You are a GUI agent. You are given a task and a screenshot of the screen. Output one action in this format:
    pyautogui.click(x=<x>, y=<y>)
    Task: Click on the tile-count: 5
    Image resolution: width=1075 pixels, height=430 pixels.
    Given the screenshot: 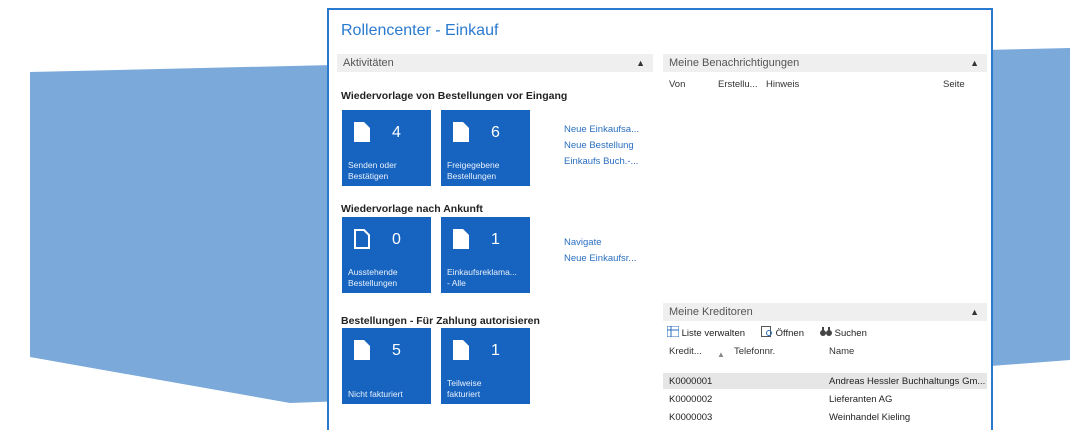 What is the action you would take?
    pyautogui.click(x=396, y=350)
    